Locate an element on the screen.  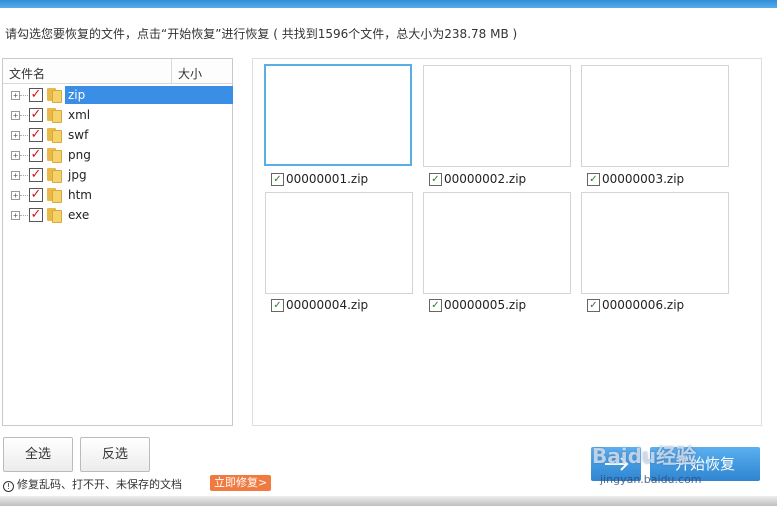
window-bottom-strip is located at coordinates (388, 501).